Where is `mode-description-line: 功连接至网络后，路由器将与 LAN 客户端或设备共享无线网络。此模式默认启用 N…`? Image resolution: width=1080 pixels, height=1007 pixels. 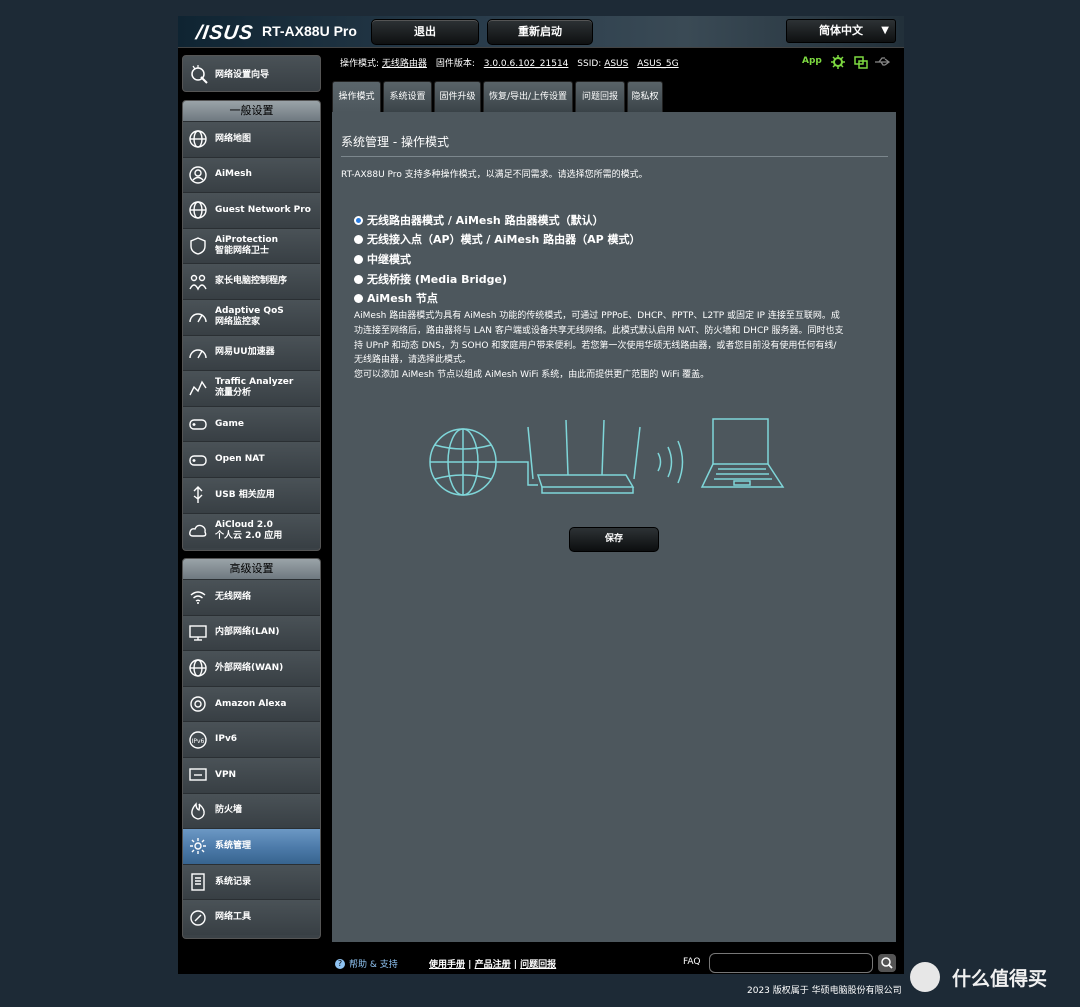
mode-description-line: 功连接至网络后，路由器将与 LAN 客户端或设备共享无线网络。此模式默认启用 N… is located at coordinates (599, 330).